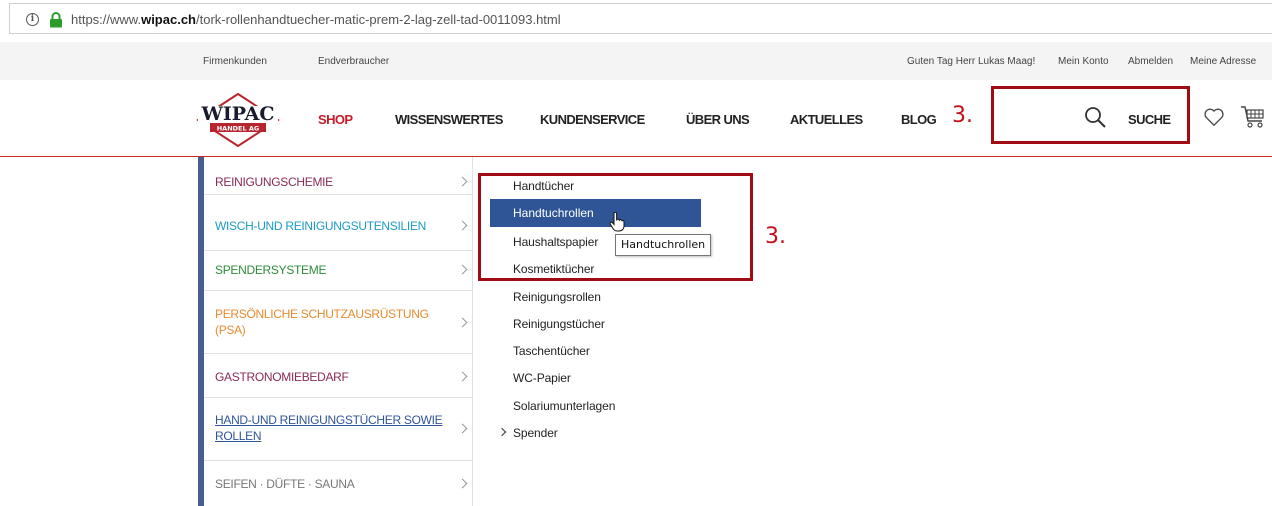 Image resolution: width=1272 pixels, height=506 pixels. What do you see at coordinates (1223, 61) in the screenshot?
I see `link-meine-adresse: Meine Adresse` at bounding box center [1223, 61].